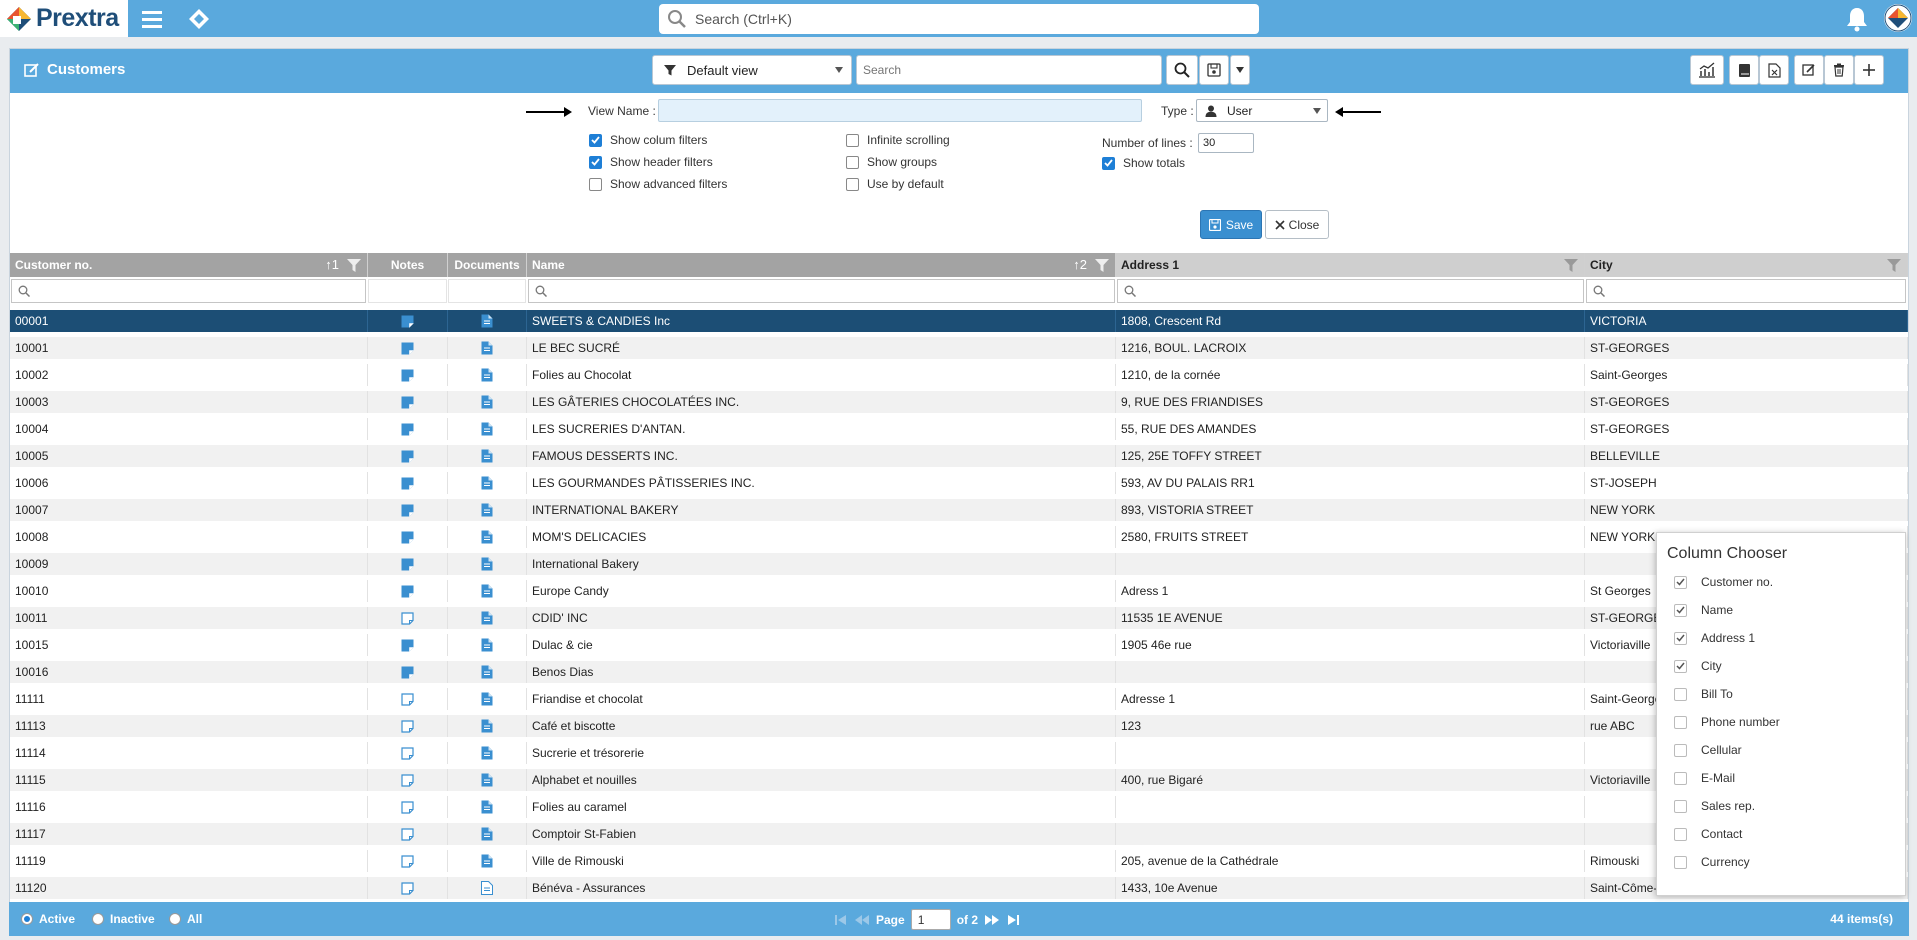  I want to click on app-logo: Prextra, so click(64, 18).